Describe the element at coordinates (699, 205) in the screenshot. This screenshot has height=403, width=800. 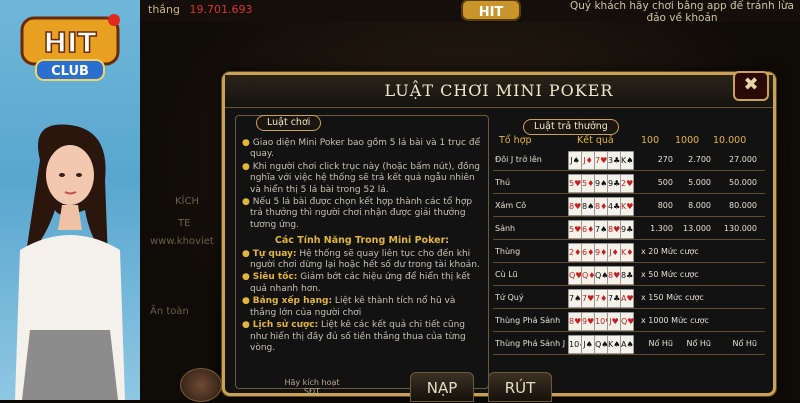
I see `payout-value-v1000: 8.000` at that location.